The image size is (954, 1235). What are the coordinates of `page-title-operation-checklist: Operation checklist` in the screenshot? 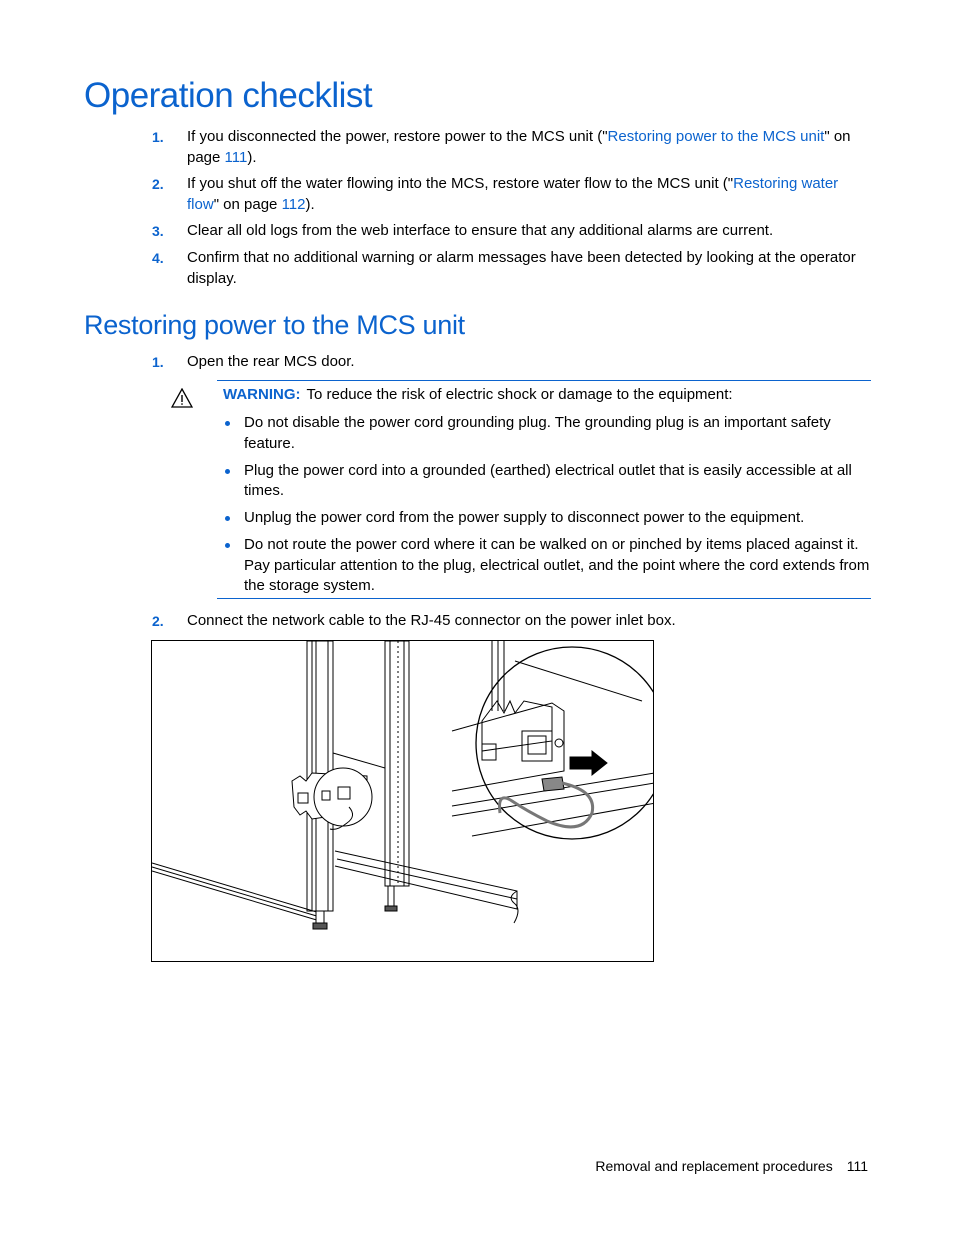 It's located at (228, 95).